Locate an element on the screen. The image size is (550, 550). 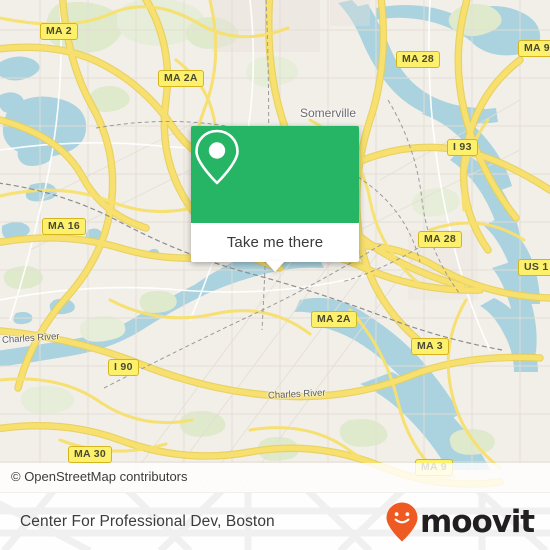
highway-shield-ma-2a-s: MA 2A is located at coordinates (334, 319).